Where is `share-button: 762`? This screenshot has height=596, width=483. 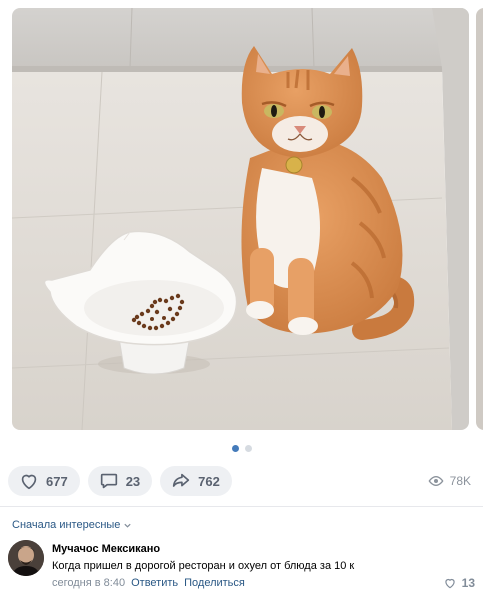 share-button: 762 is located at coordinates (196, 481).